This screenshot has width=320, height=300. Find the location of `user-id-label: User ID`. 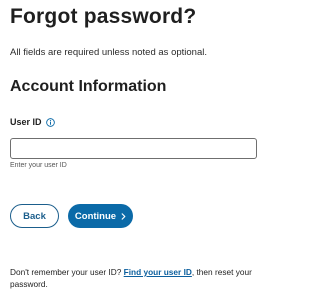

user-id-label: User ID is located at coordinates (26, 122).